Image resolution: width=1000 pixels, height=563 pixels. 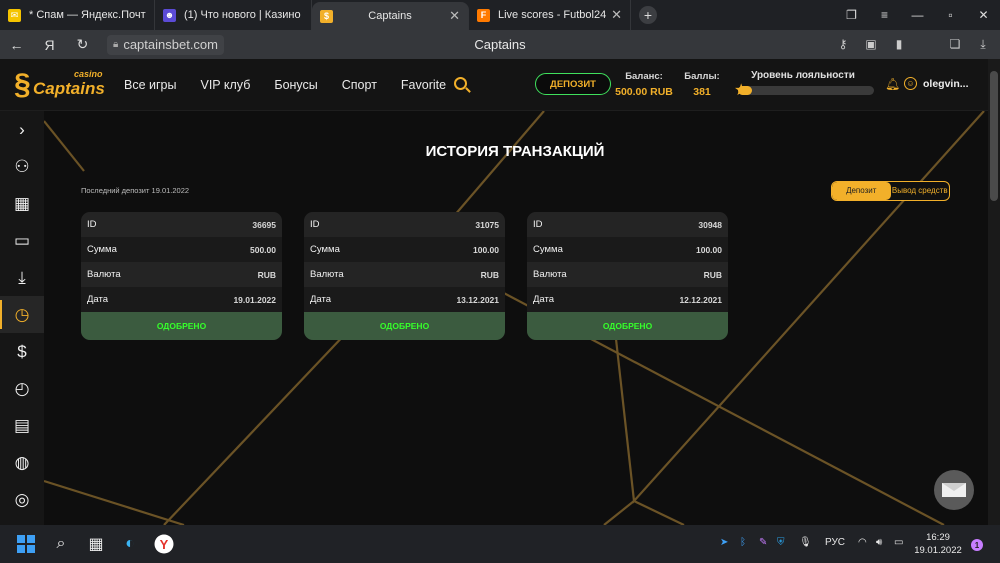 What do you see at coordinates (884, 15) in the screenshot?
I see `menu-icon: ≡` at bounding box center [884, 15].